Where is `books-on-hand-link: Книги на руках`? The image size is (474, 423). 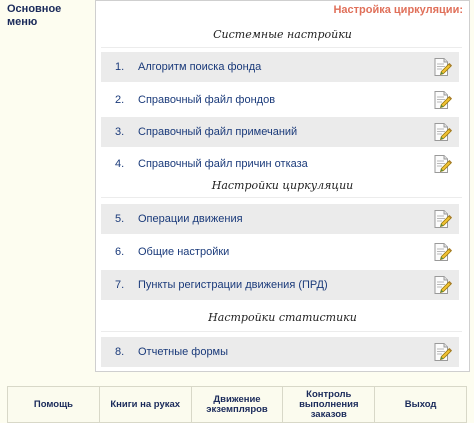 books-on-hand-link: Книги на руках is located at coordinates (146, 404).